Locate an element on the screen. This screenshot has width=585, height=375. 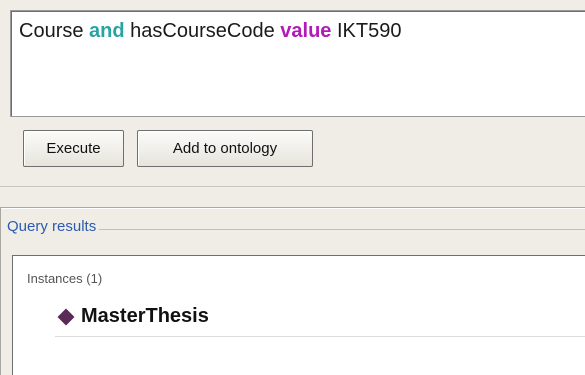
query-expression: Course and hasCourseCode value IKT590 is located at coordinates (210, 31).